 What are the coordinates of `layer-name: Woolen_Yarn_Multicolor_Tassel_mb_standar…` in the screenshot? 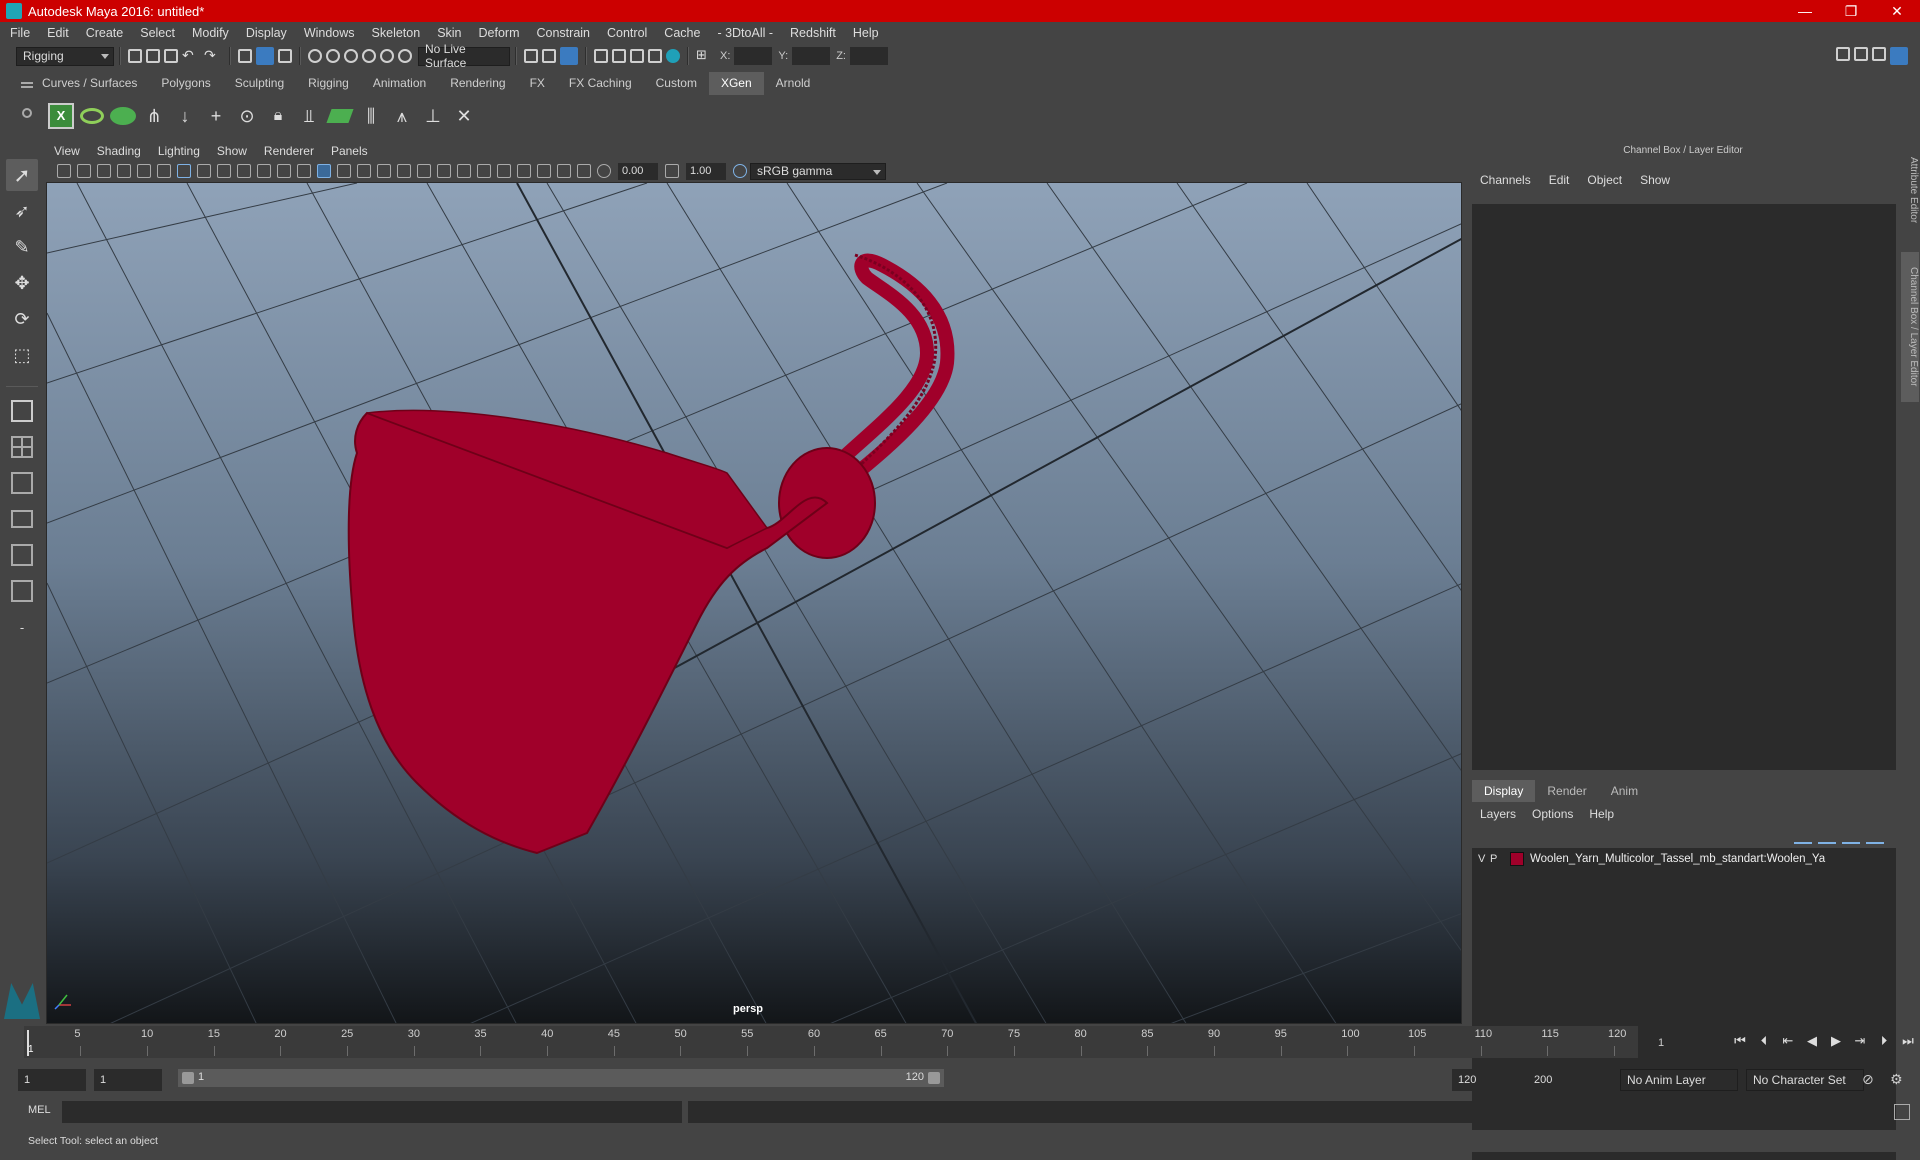 It's located at (1677, 859).